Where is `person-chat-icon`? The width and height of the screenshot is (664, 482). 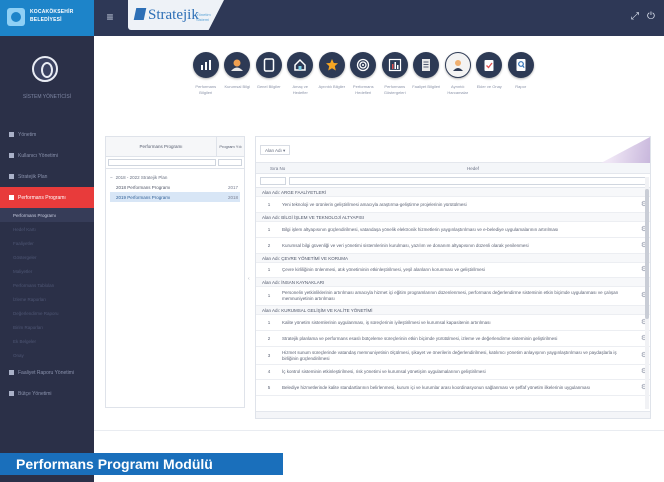
person-chat-icon is located at coordinates (457, 65).